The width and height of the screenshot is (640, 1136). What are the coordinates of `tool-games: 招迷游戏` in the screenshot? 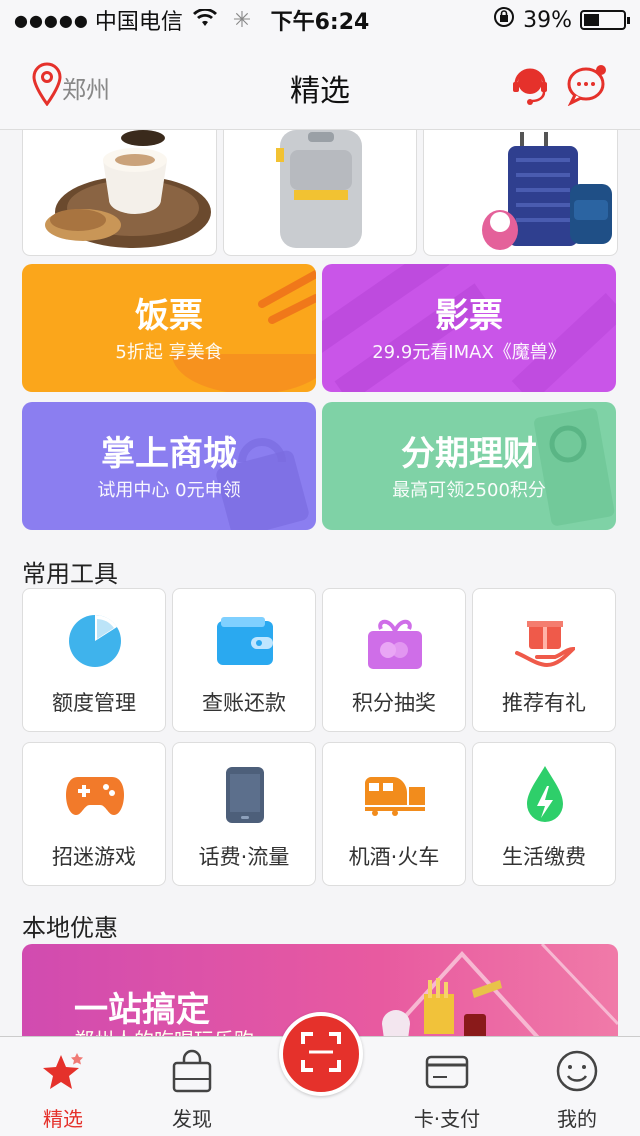 It's located at (94, 814).